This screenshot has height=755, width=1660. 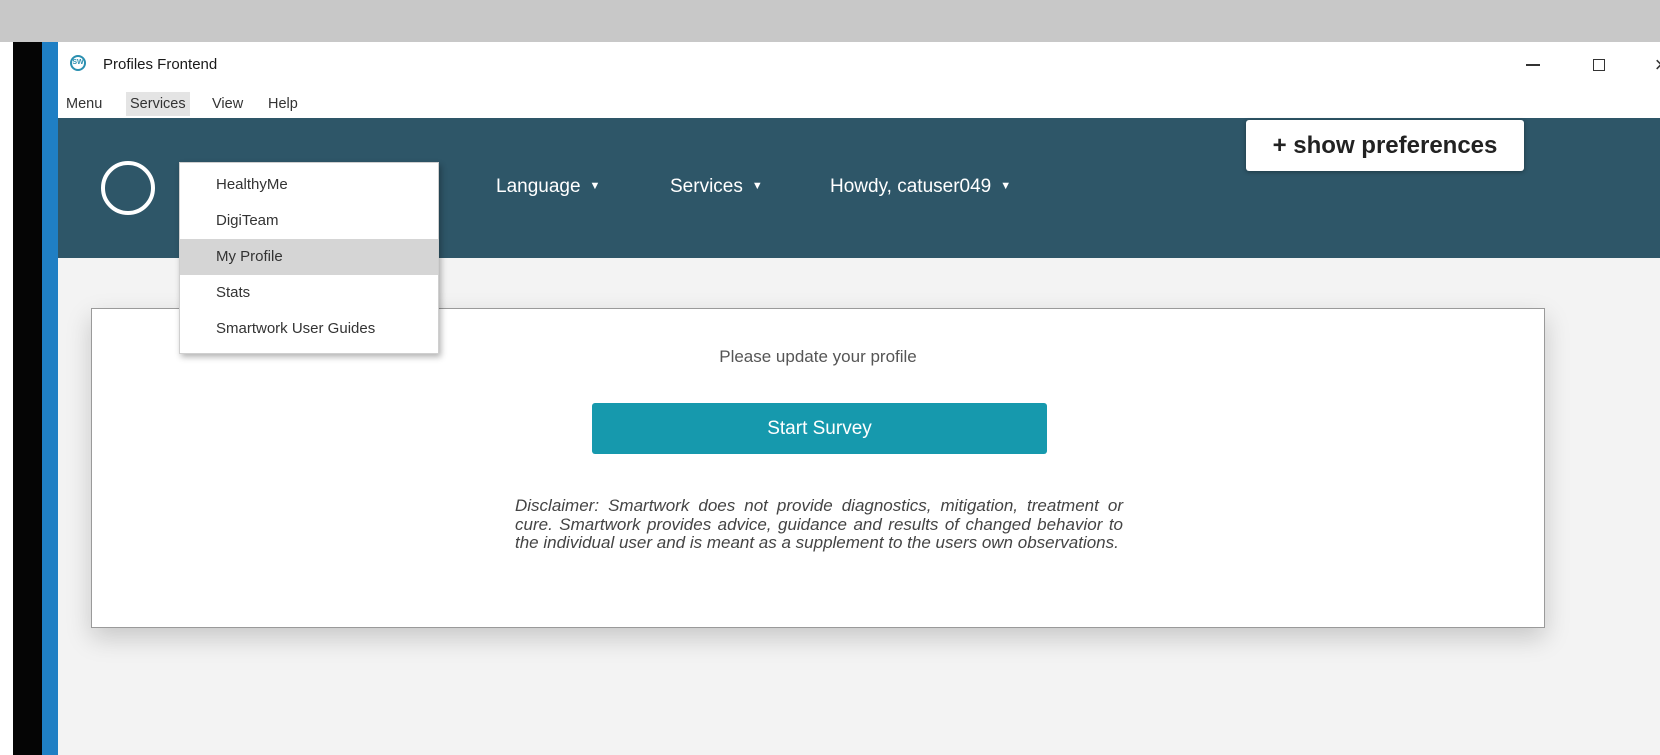 What do you see at coordinates (283, 104) in the screenshot?
I see `menu-item-help: Help` at bounding box center [283, 104].